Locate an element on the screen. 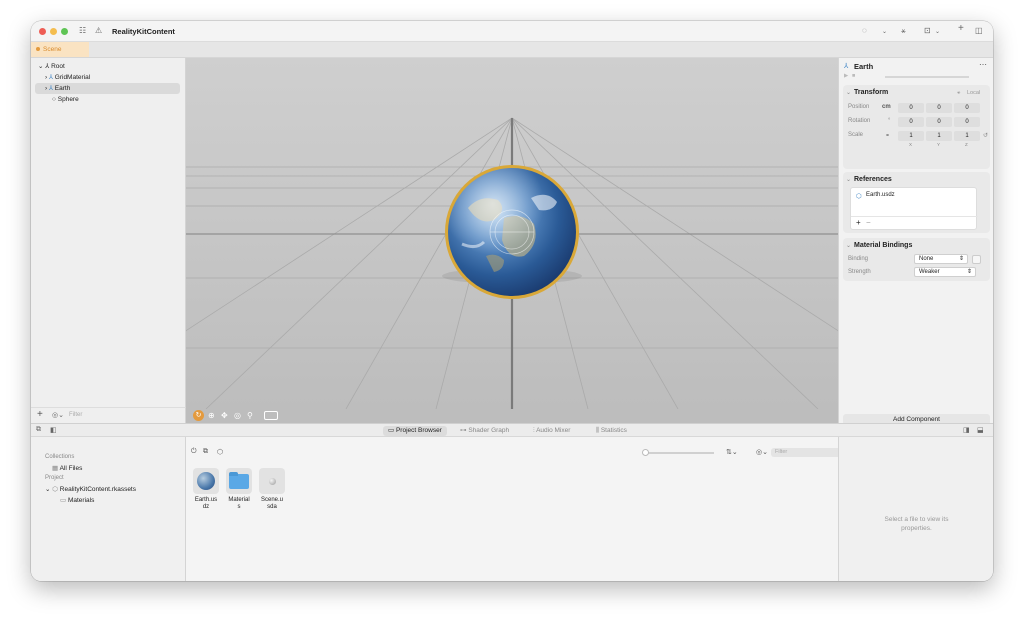  thumbnail-size-slider is located at coordinates (678, 452).